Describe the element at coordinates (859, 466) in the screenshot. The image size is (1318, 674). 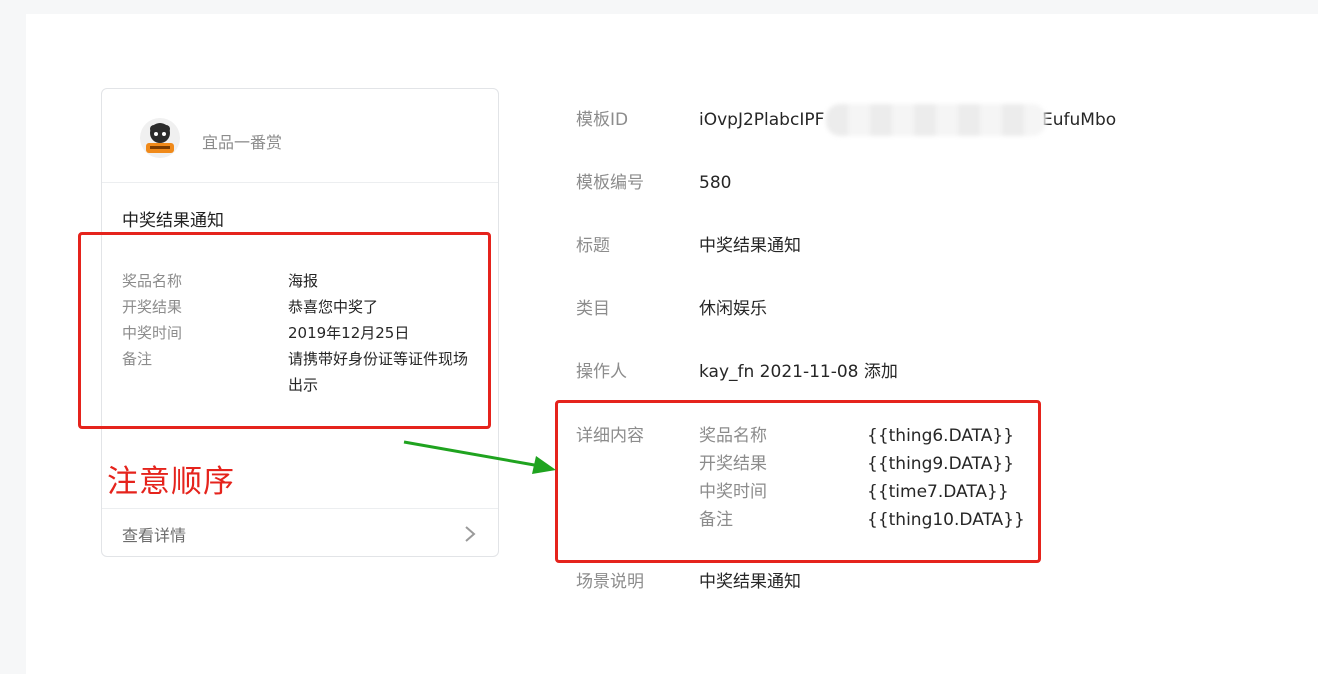
I see `detail-row: 开奖结果 {{thing9.DATA}}` at that location.